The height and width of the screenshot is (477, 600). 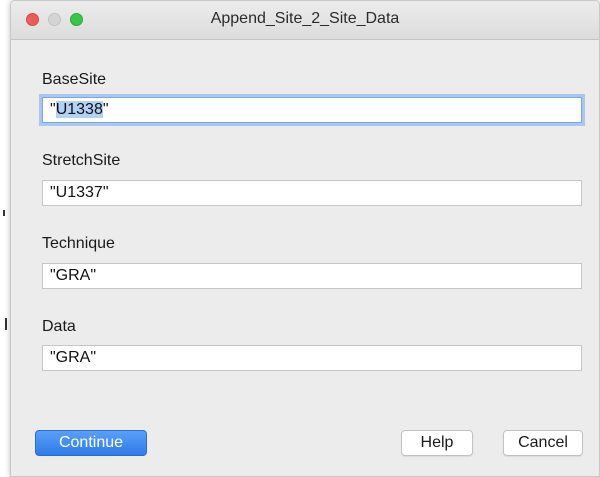 What do you see at coordinates (312, 110) in the screenshot?
I see `basesite-input: "U1338"` at bounding box center [312, 110].